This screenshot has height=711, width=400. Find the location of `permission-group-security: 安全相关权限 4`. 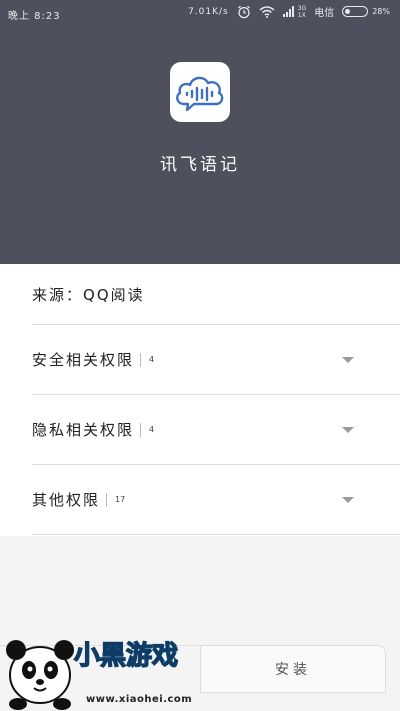

permission-group-security: 安全相关权限 4 is located at coordinates (216, 360).